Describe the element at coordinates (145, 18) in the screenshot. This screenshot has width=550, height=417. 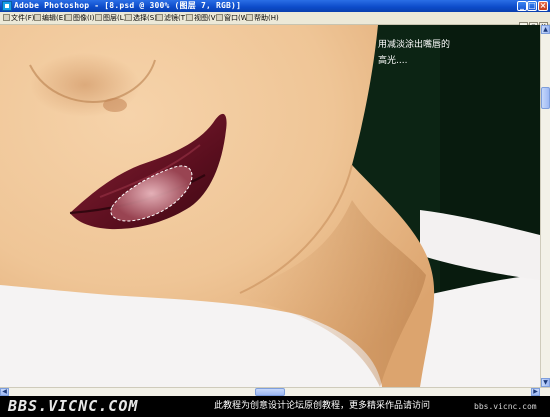
I see `menu-label: 选择(S)` at that location.